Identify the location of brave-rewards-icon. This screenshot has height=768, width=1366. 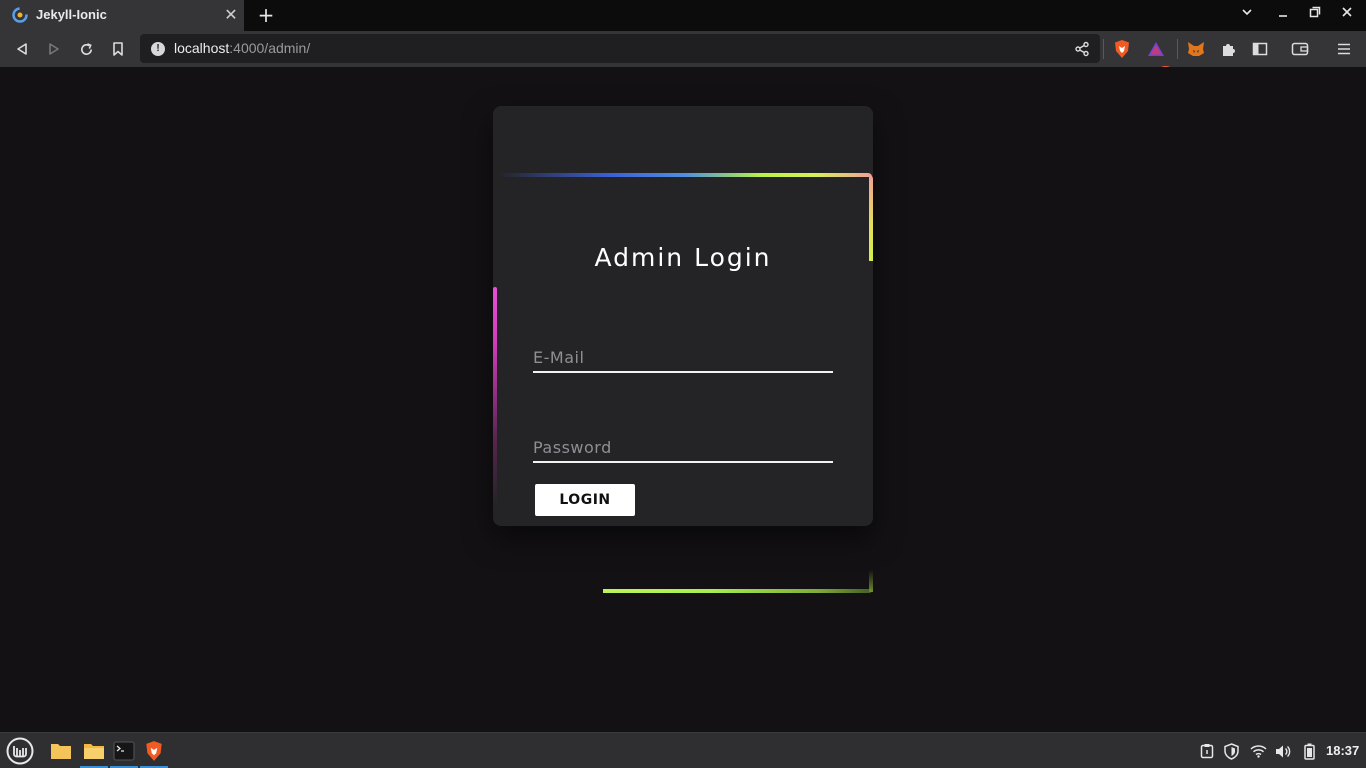
(1156, 49).